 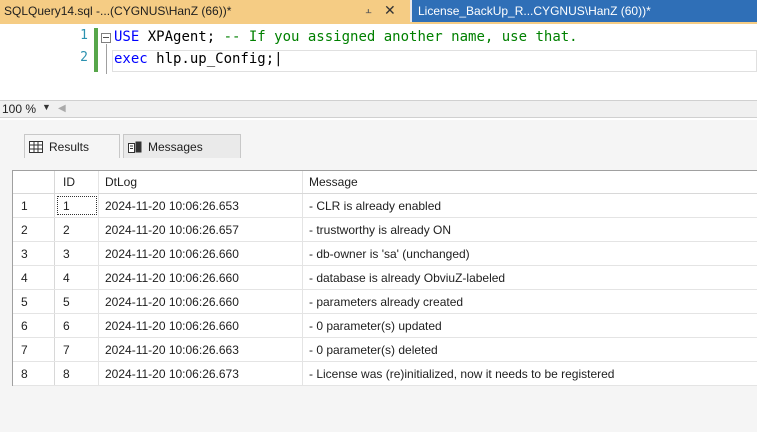 I want to click on code-rest: XPAgent;, so click(x=181, y=37).